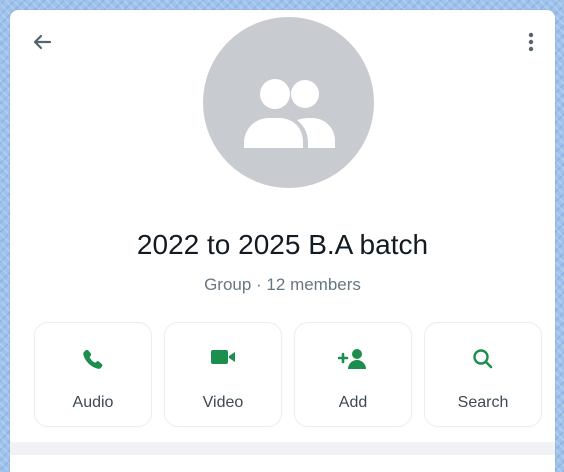 Image resolution: width=564 pixels, height=472 pixels. I want to click on group-avatar, so click(288, 102).